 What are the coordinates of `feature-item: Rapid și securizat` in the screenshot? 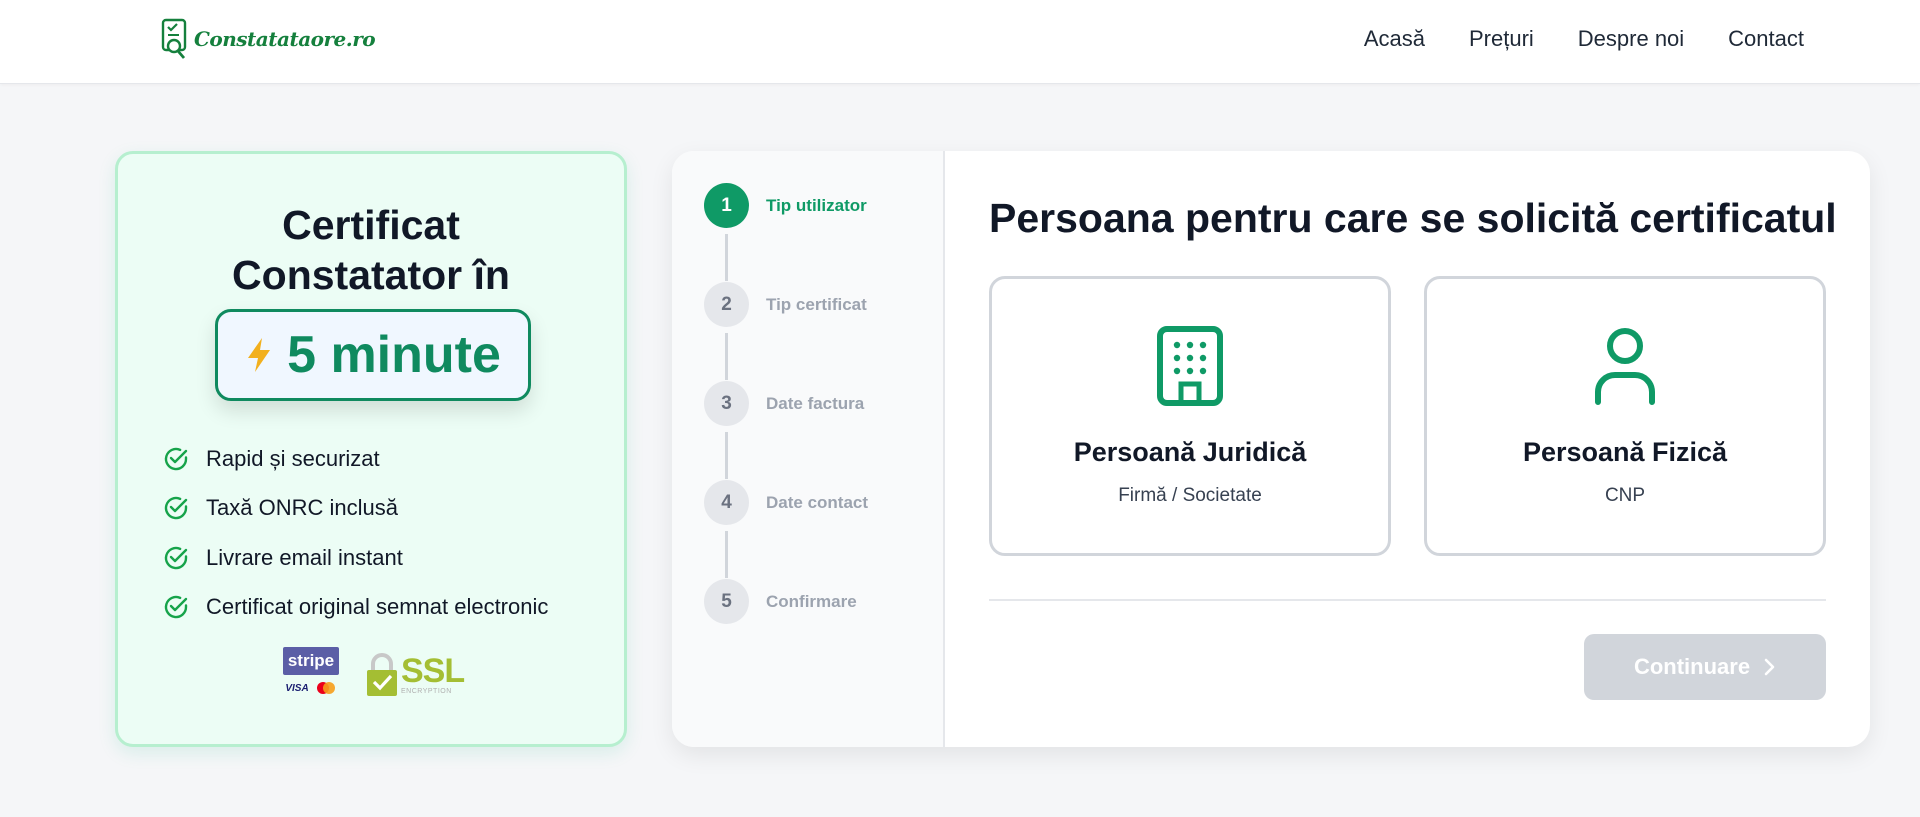 It's located at (355, 459).